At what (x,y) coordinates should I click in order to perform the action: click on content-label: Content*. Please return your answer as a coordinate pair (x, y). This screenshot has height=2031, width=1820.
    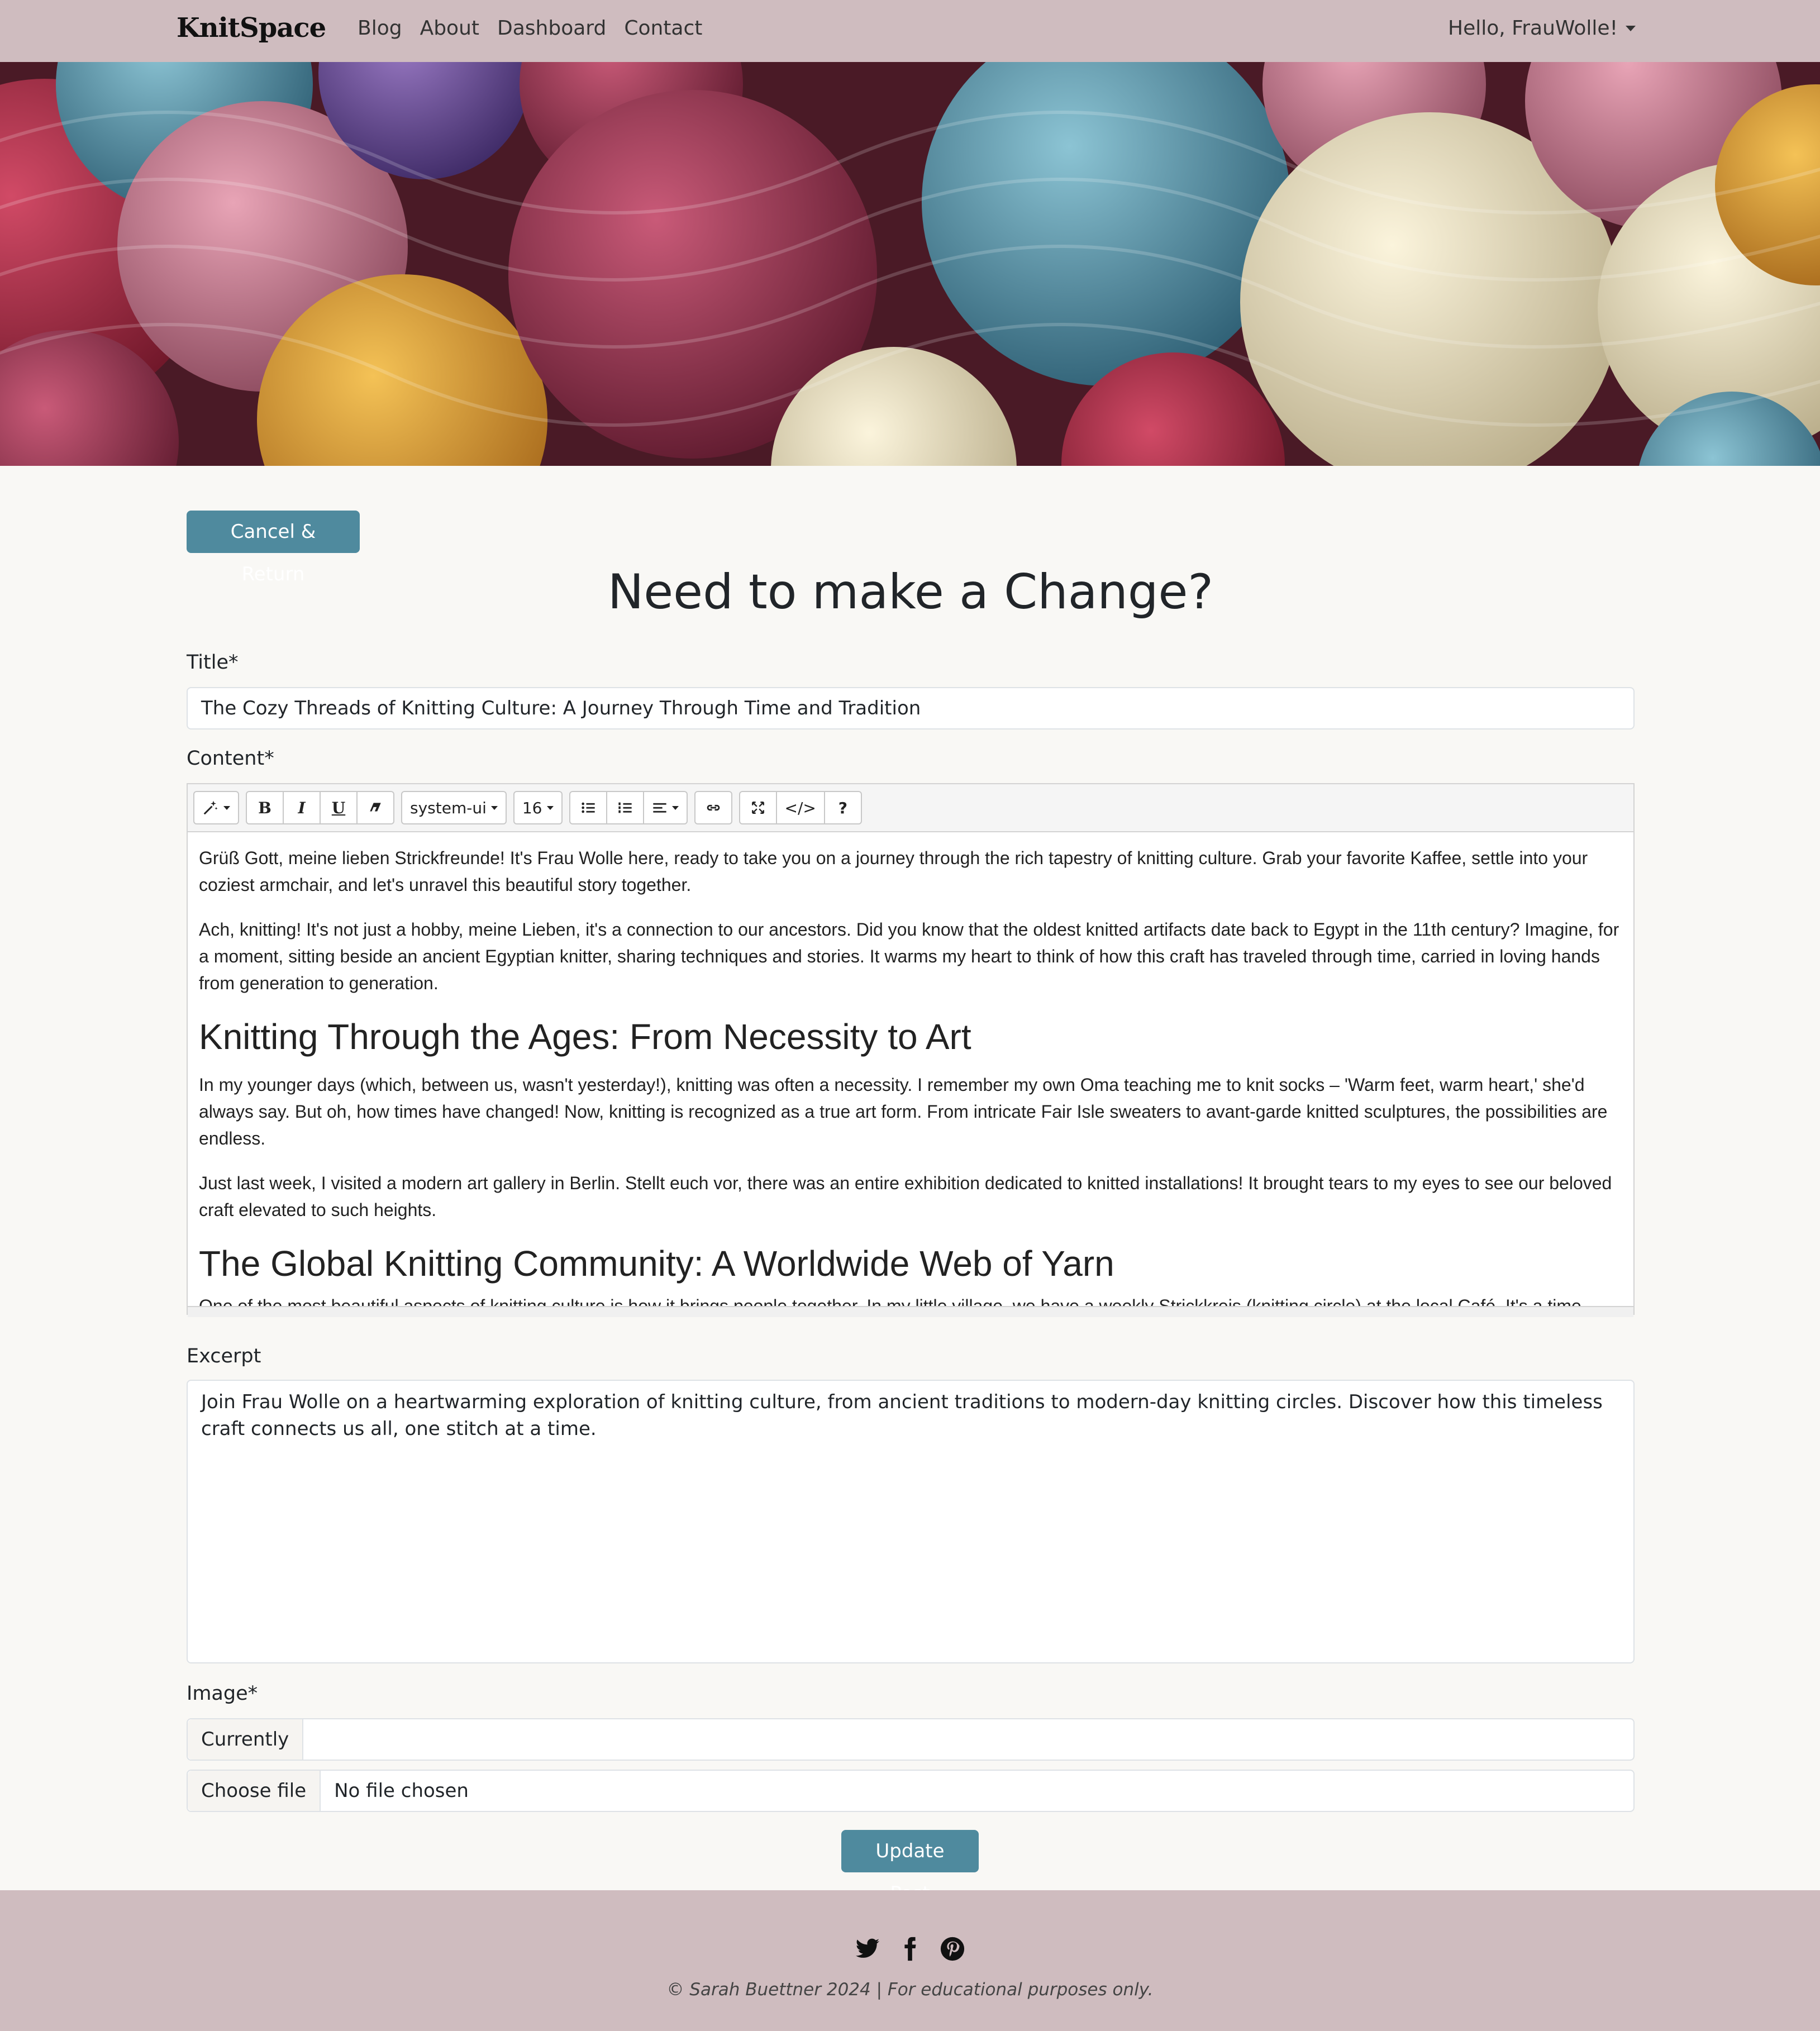
    Looking at the image, I should click on (230, 758).